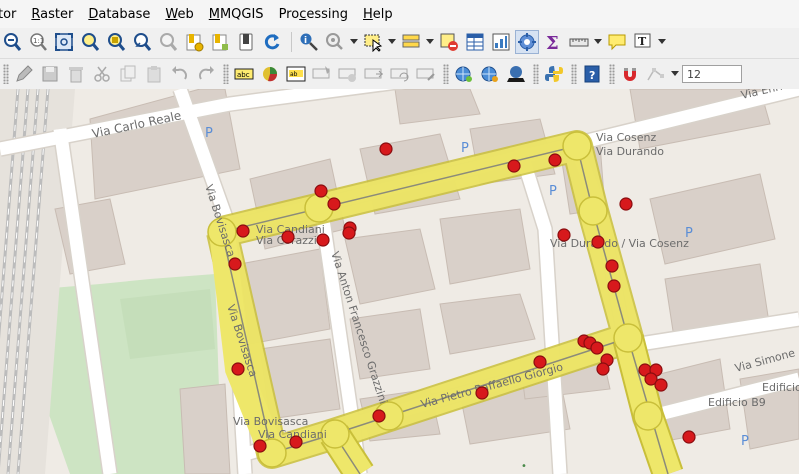 This screenshot has width=799, height=474. What do you see at coordinates (630, 151) in the screenshot?
I see `street-label: Via Durando` at bounding box center [630, 151].